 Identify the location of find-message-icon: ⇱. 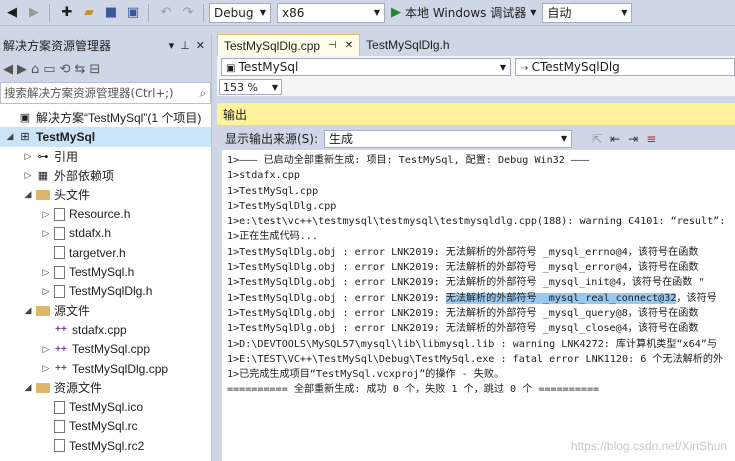
(597, 139).